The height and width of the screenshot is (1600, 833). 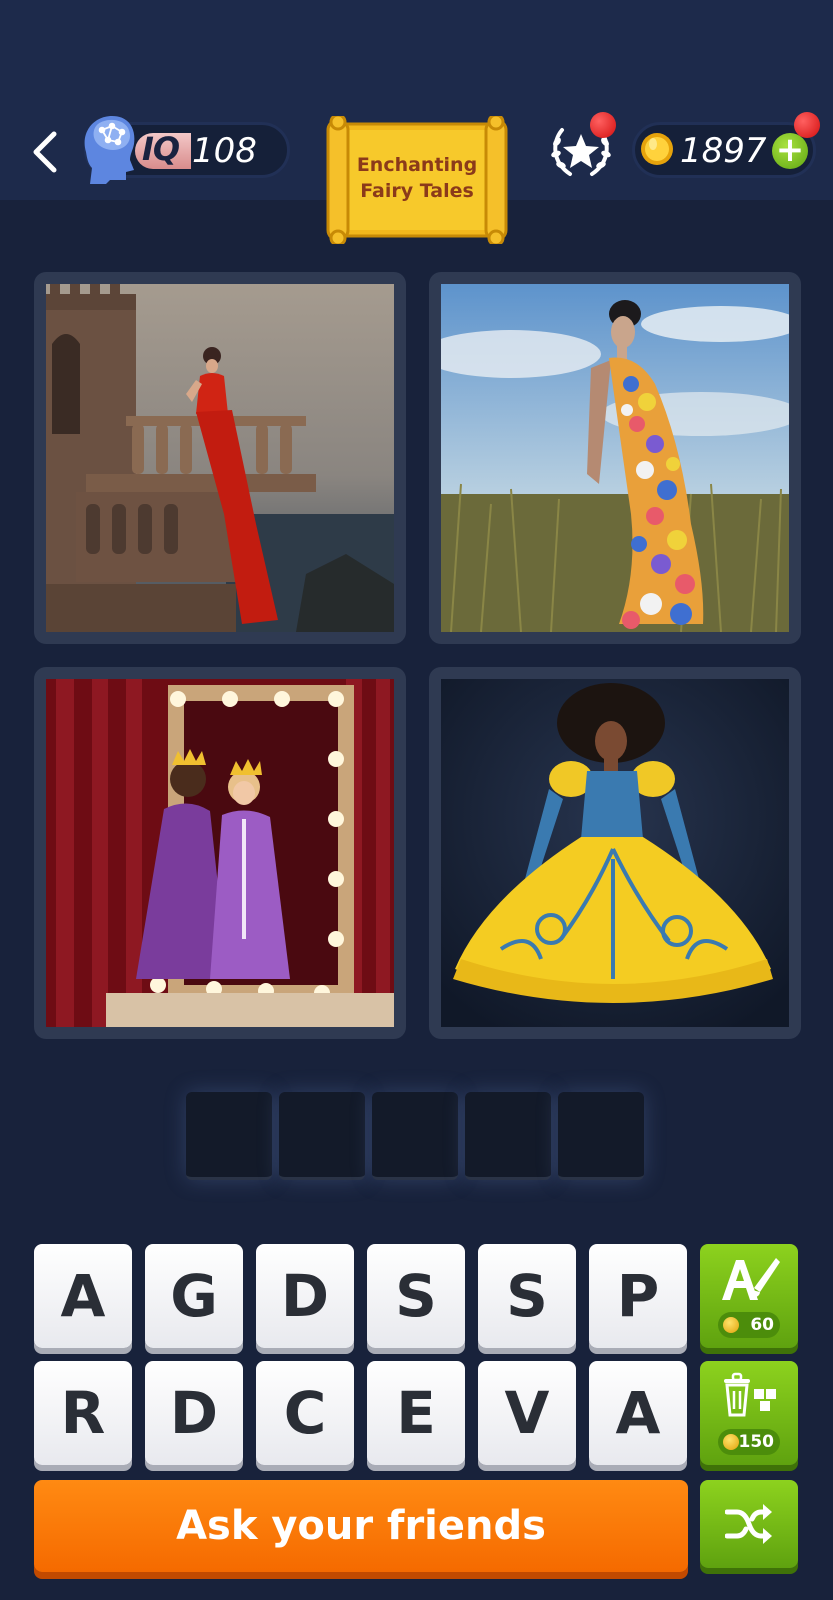 What do you see at coordinates (527, 1413) in the screenshot?
I see `letter-key: V` at bounding box center [527, 1413].